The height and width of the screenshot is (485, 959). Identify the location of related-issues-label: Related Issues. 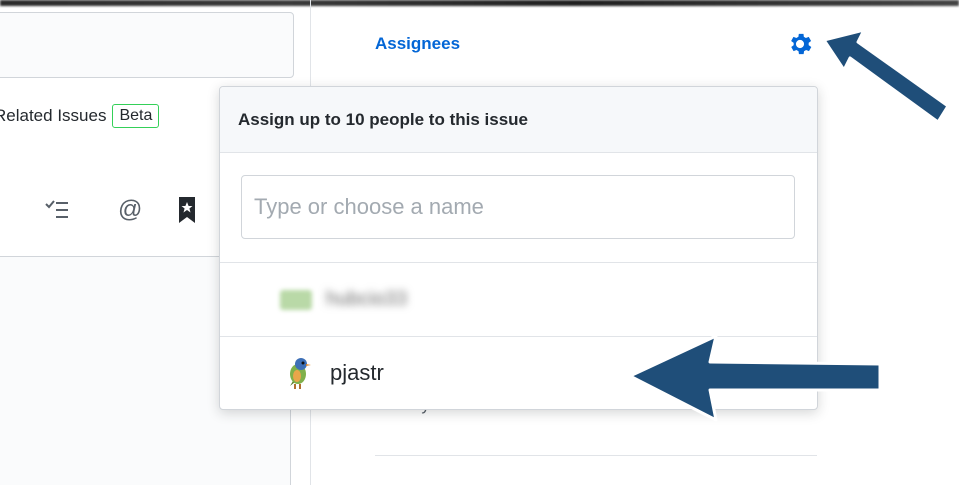
(53, 115).